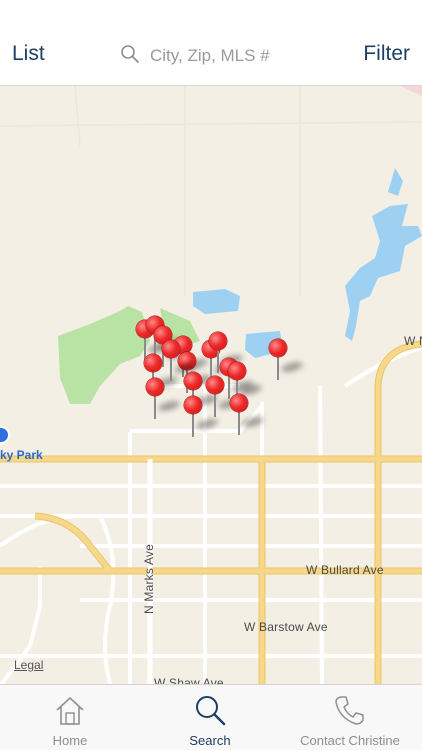 The width and height of the screenshot is (422, 751). Describe the element at coordinates (286, 627) in the screenshot. I see `street-label-barstow: W Barstow Ave` at that location.